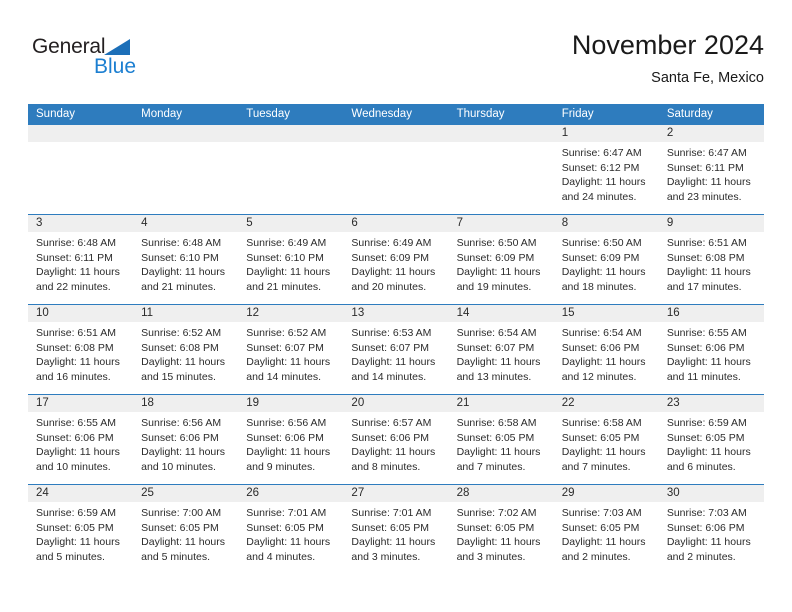 Image resolution: width=792 pixels, height=612 pixels. Describe the element at coordinates (249, 223) in the screenshot. I see `day-number: 5` at that location.